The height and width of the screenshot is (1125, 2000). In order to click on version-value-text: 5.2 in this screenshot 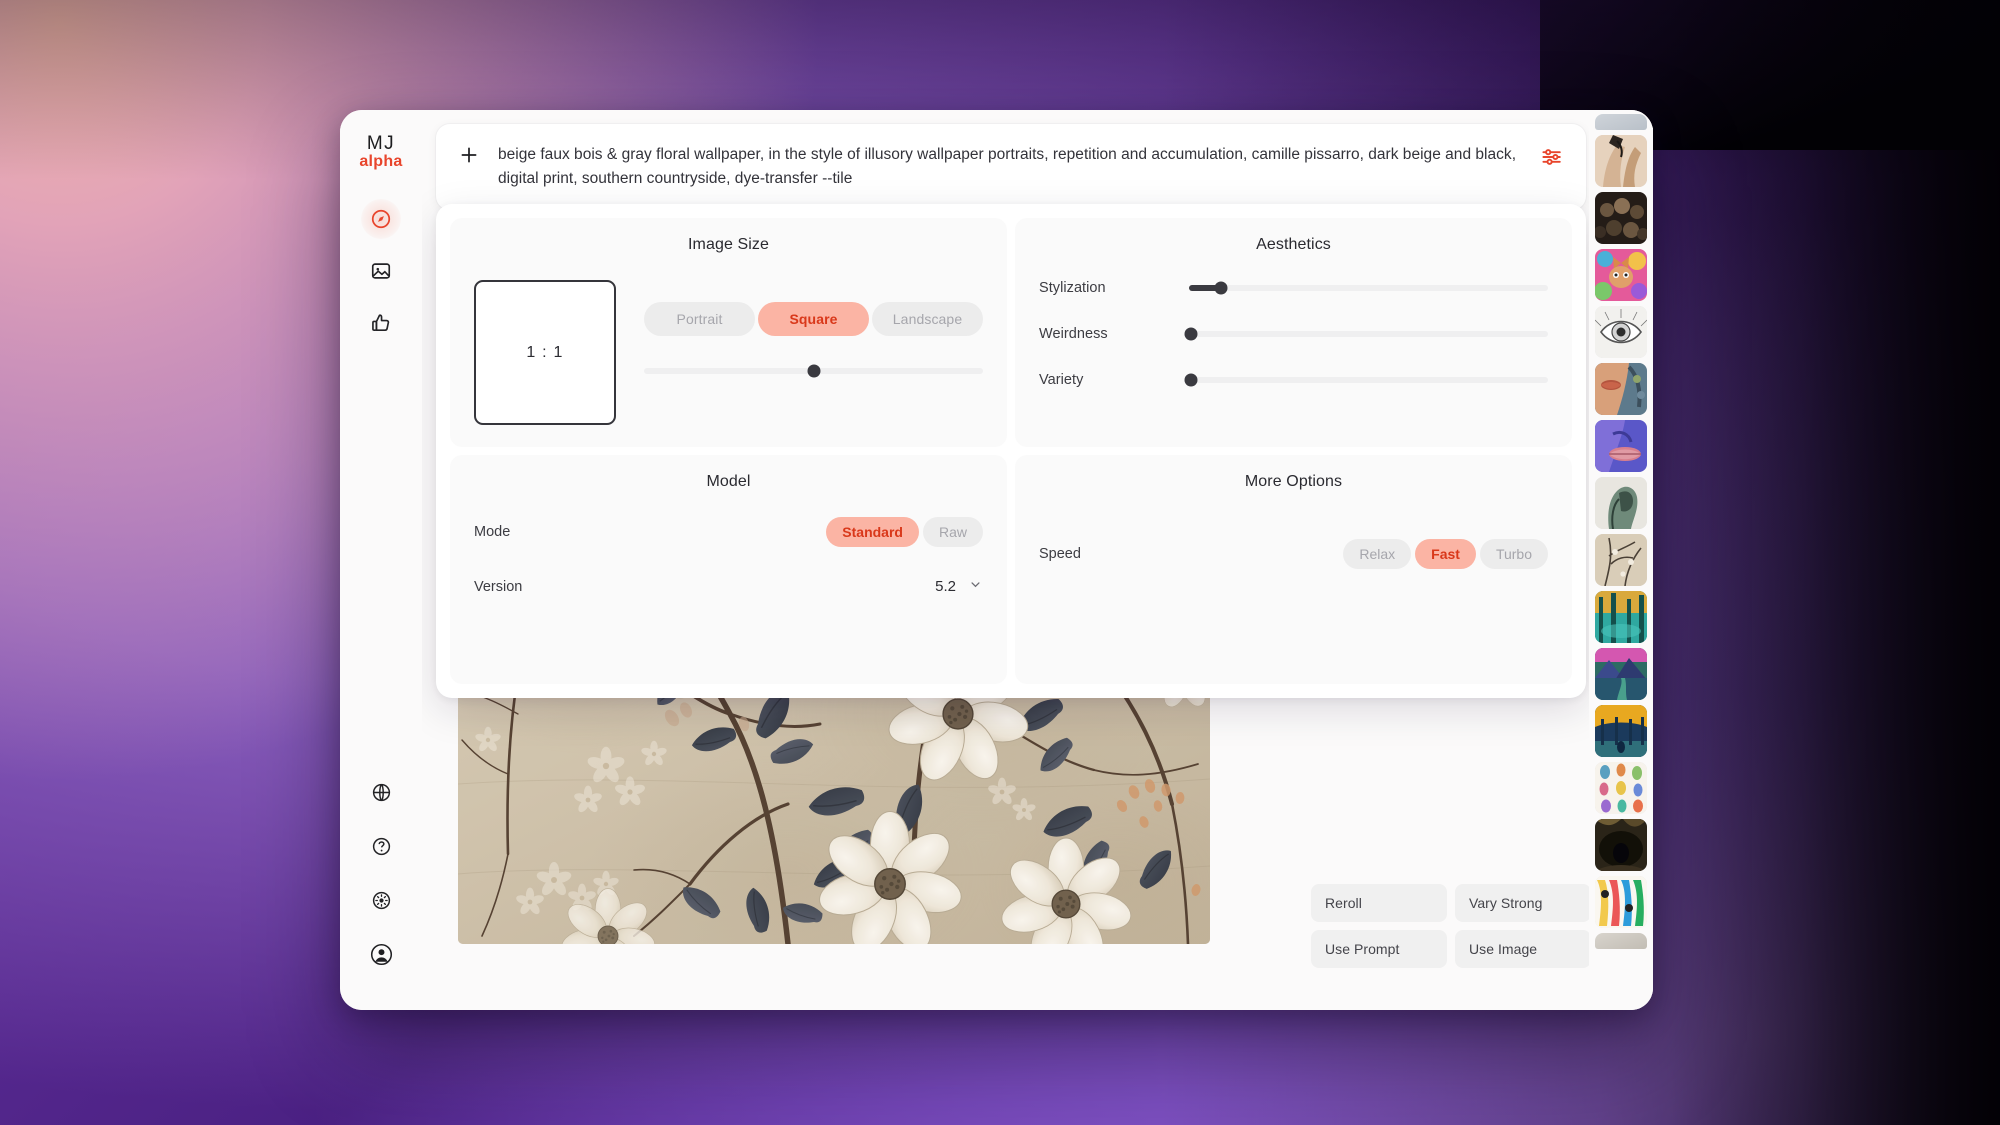, I will do `click(945, 586)`.